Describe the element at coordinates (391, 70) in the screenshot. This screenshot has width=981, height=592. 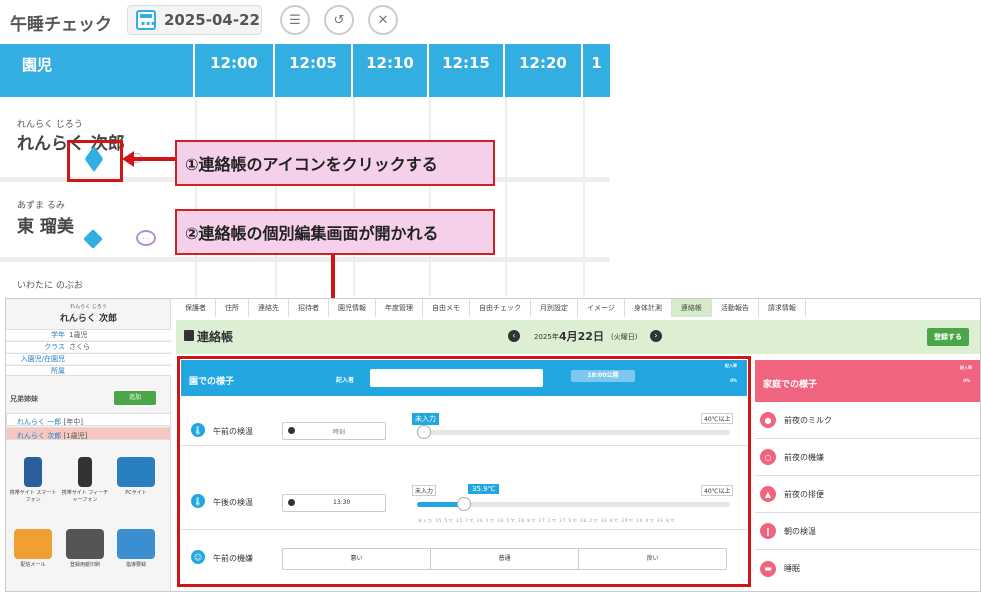
I see `column-header-time: 12:10` at that location.